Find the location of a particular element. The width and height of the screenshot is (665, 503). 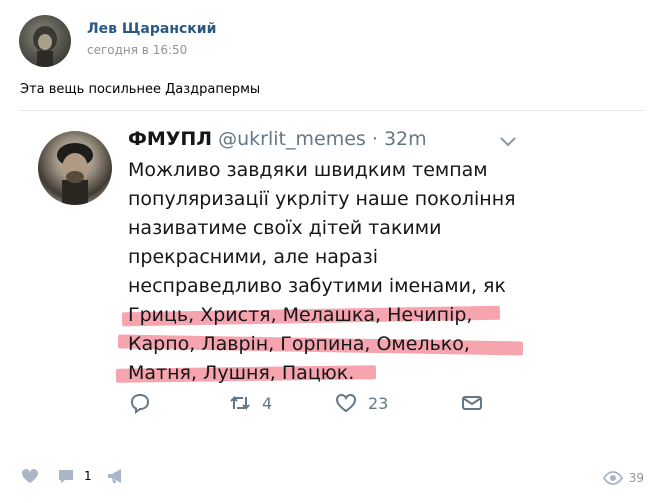

mail-icon is located at coordinates (472, 403).